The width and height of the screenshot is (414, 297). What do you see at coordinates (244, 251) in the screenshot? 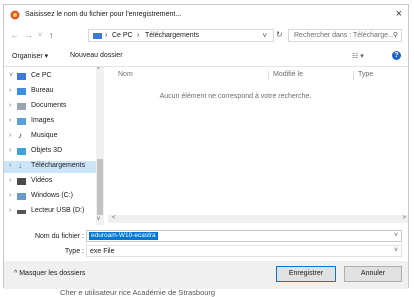
I see `filetype-select: exe File ˅` at bounding box center [244, 251].